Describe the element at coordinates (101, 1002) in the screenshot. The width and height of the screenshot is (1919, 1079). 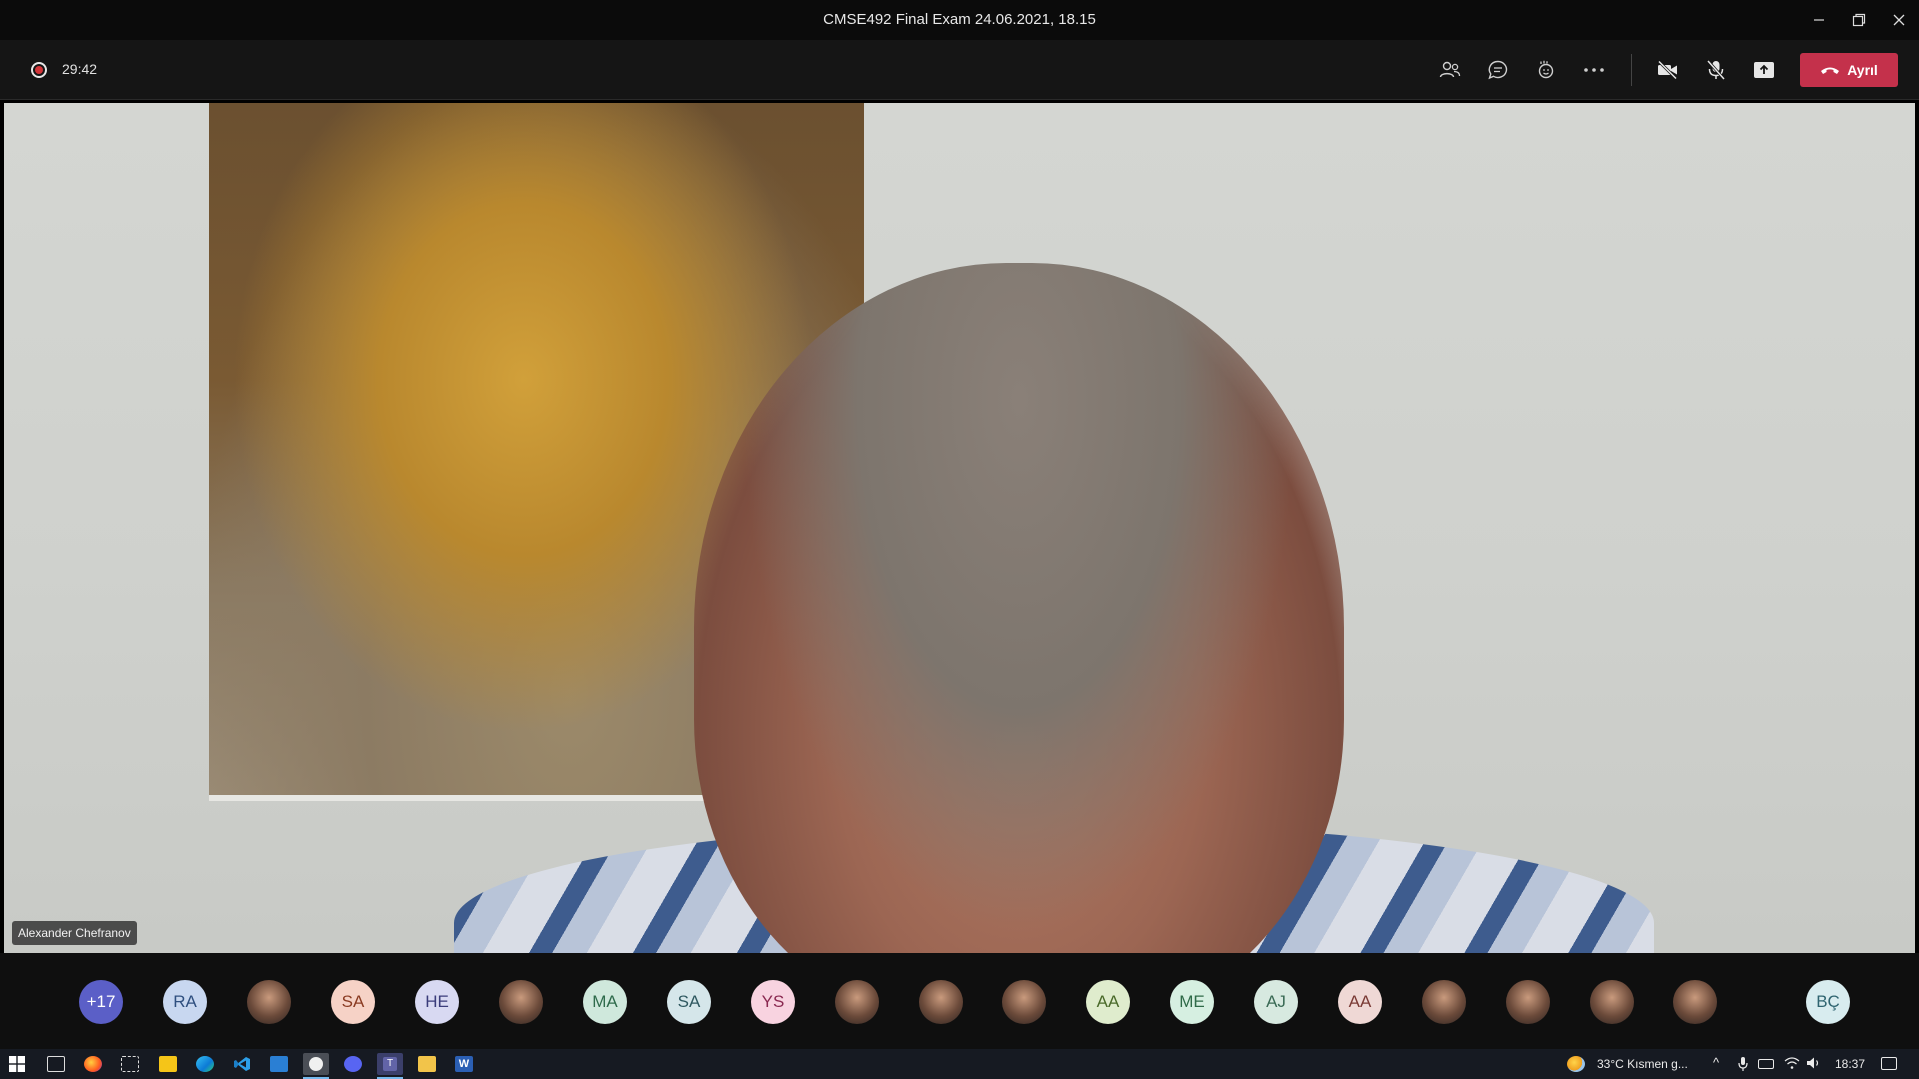
I see `more-participants-avatar: +17` at that location.